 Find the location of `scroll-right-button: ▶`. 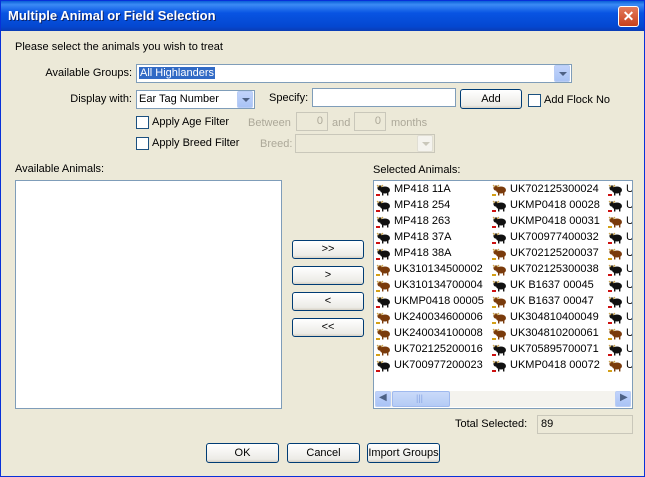

scroll-right-button: ▶ is located at coordinates (623, 399).